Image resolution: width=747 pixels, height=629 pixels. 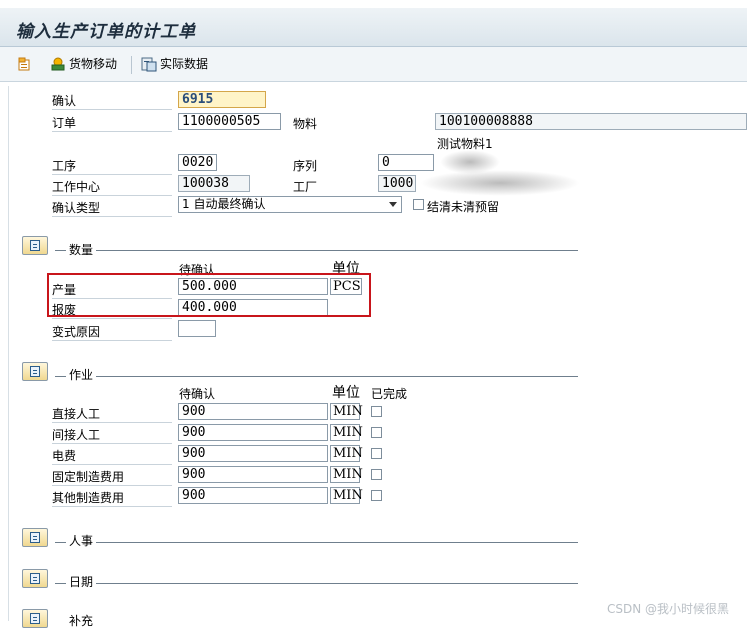 What do you see at coordinates (81, 374) in the screenshot?
I see `activities-title: 作业` at bounding box center [81, 374].